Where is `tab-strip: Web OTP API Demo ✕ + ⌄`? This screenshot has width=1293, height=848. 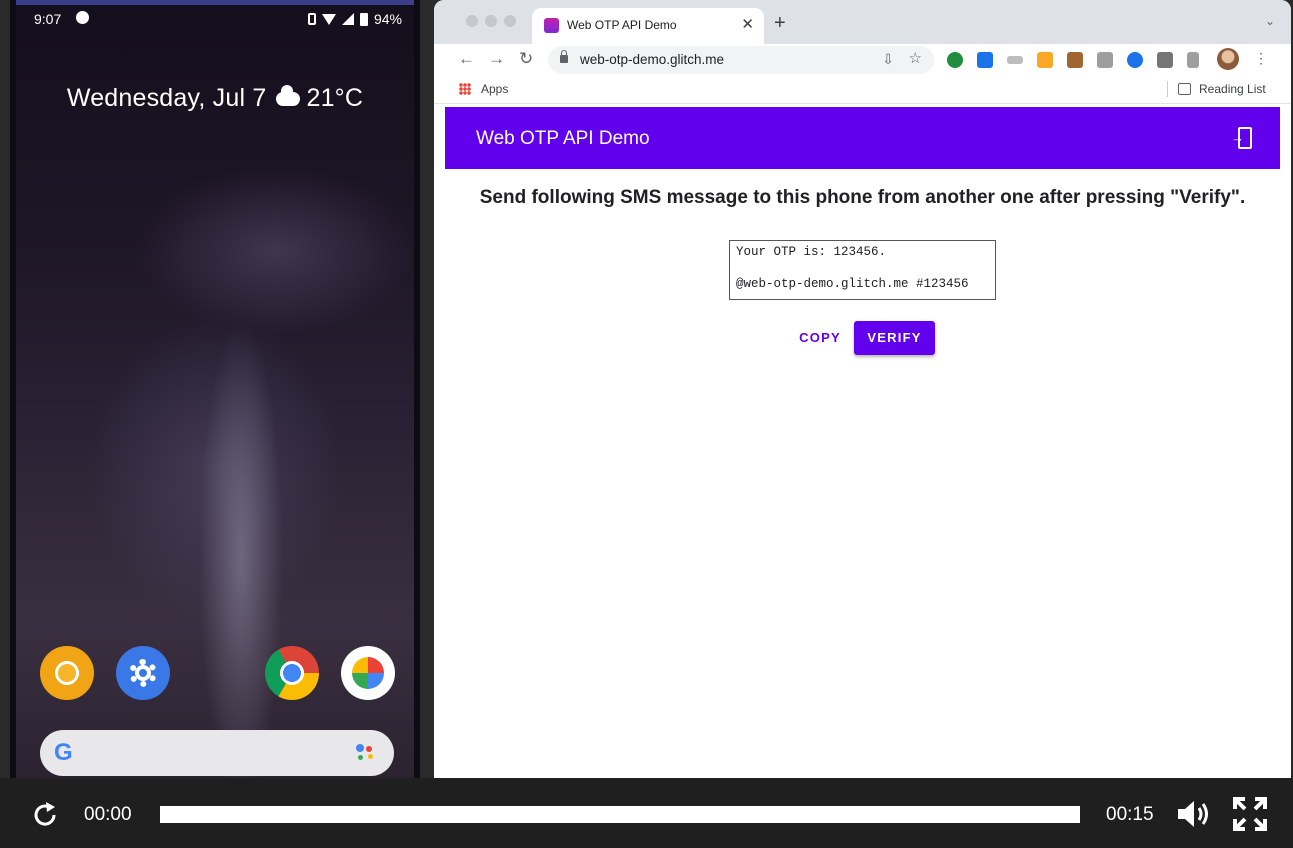 tab-strip: Web OTP API Demo ✕ + ⌄ is located at coordinates (862, 22).